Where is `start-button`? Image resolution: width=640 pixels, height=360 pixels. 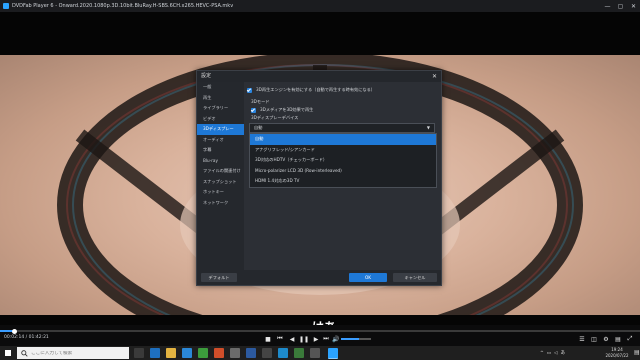 start-button is located at coordinates (8, 353).